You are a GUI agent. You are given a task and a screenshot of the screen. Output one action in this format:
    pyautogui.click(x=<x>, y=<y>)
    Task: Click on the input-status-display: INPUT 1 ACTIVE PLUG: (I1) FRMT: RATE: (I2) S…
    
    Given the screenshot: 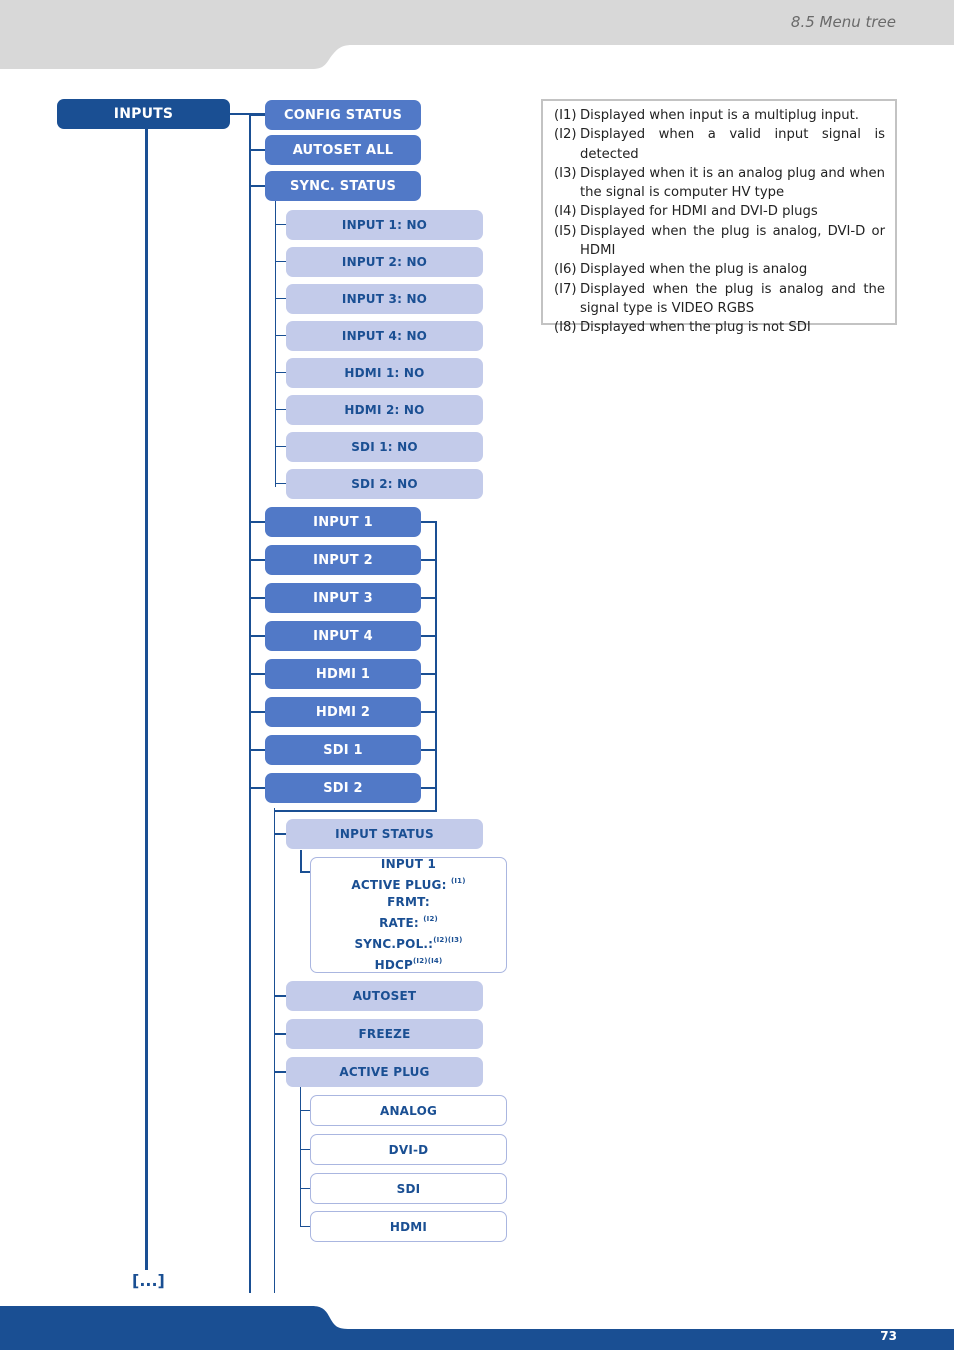 What is the action you would take?
    pyautogui.click(x=408, y=915)
    